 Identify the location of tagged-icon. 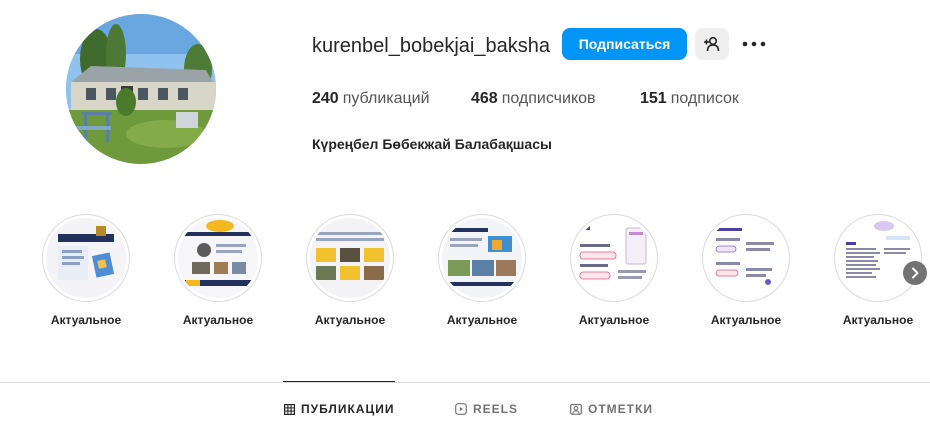
(576, 409).